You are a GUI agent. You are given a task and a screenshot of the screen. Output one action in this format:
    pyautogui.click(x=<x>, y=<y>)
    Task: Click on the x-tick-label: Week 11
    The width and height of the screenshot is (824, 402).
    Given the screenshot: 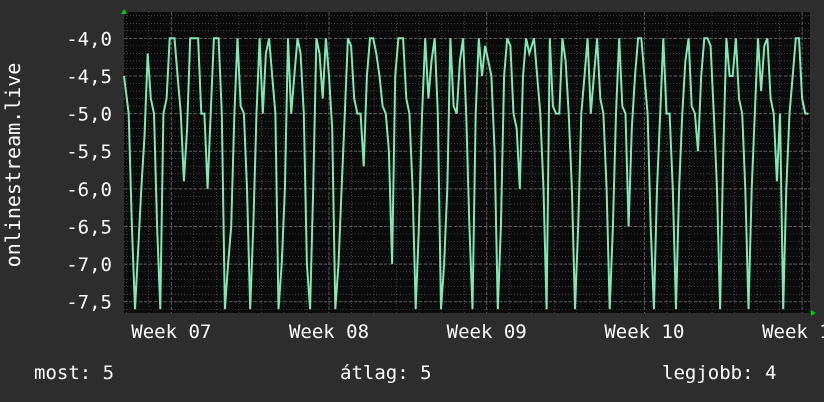 What is the action you would take?
    pyautogui.click(x=793, y=332)
    